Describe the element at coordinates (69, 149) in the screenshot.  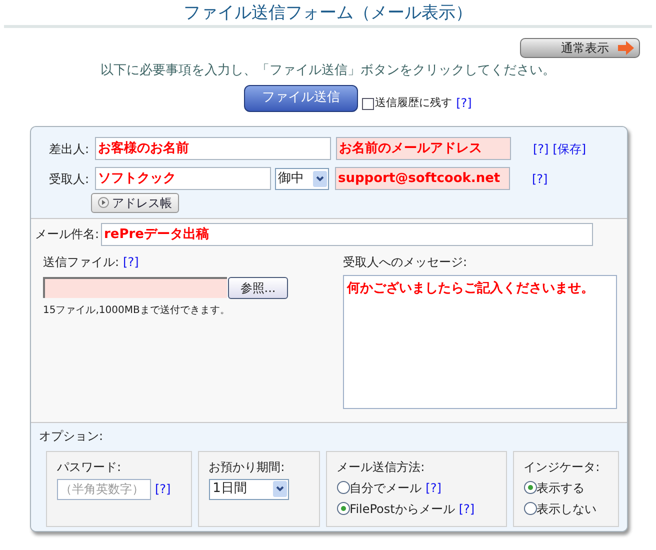
I see `field-label: 差出人:` at that location.